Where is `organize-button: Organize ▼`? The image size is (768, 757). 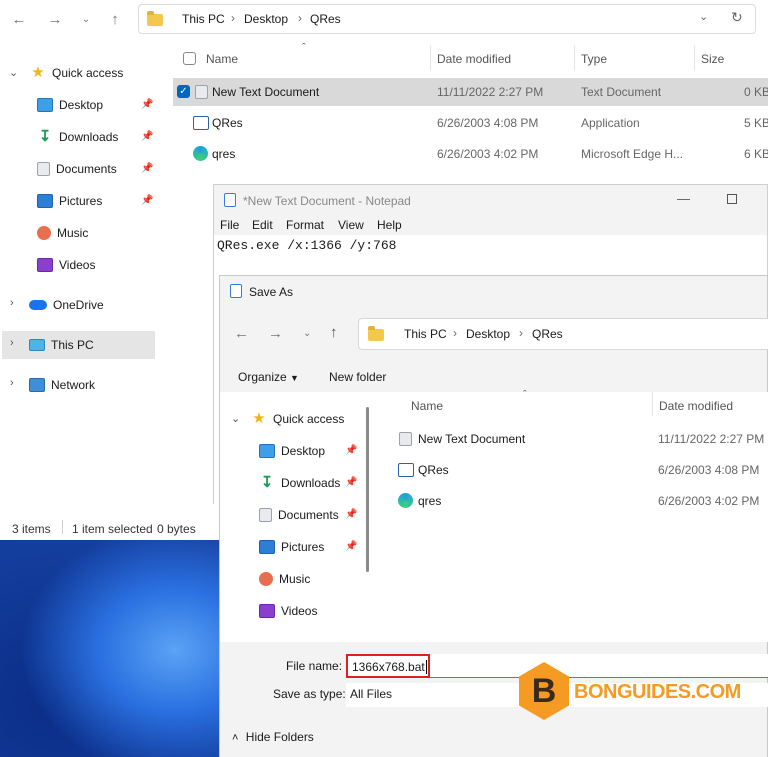 organize-button: Organize ▼ is located at coordinates (268, 377).